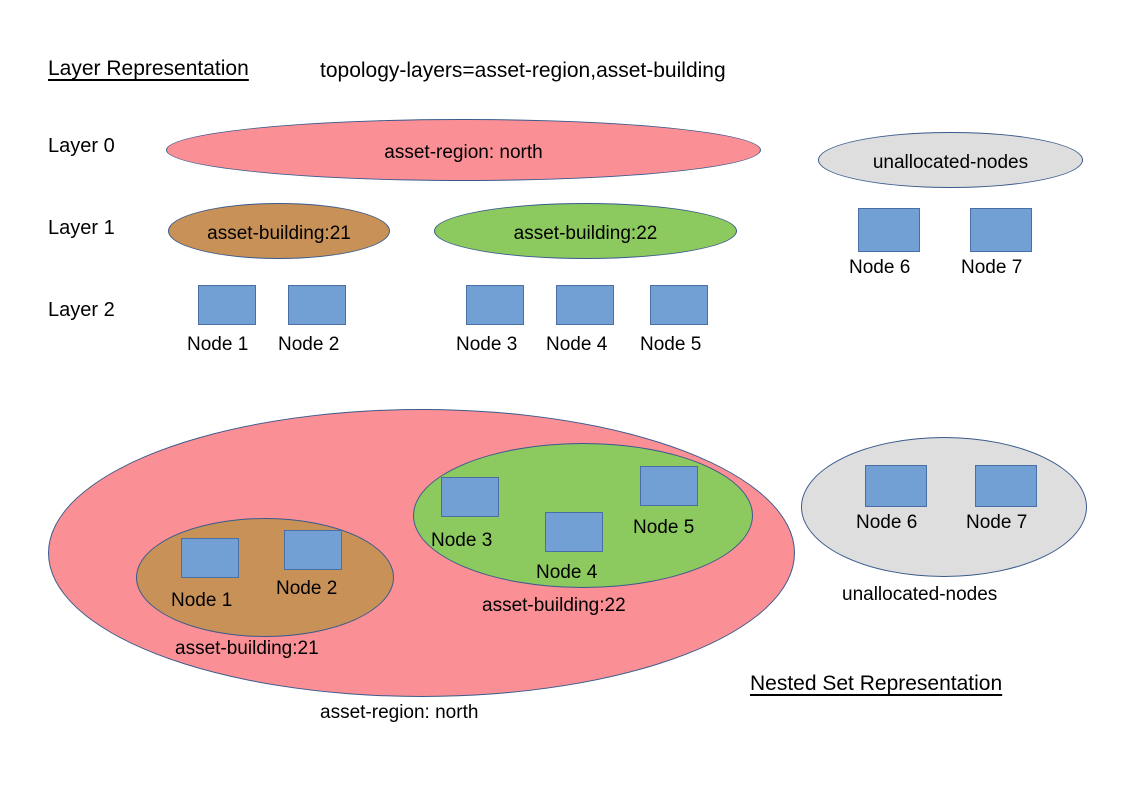 Image resolution: width=1123 pixels, height=794 pixels. Describe the element at coordinates (307, 588) in the screenshot. I see `nested-node-label-2: Node 2` at that location.